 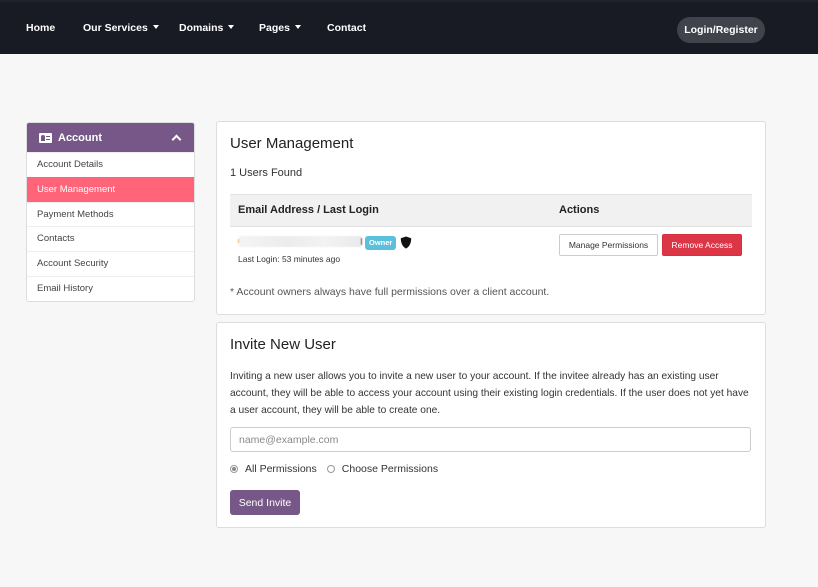 What do you see at coordinates (490, 439) in the screenshot?
I see `invite-email-input` at bounding box center [490, 439].